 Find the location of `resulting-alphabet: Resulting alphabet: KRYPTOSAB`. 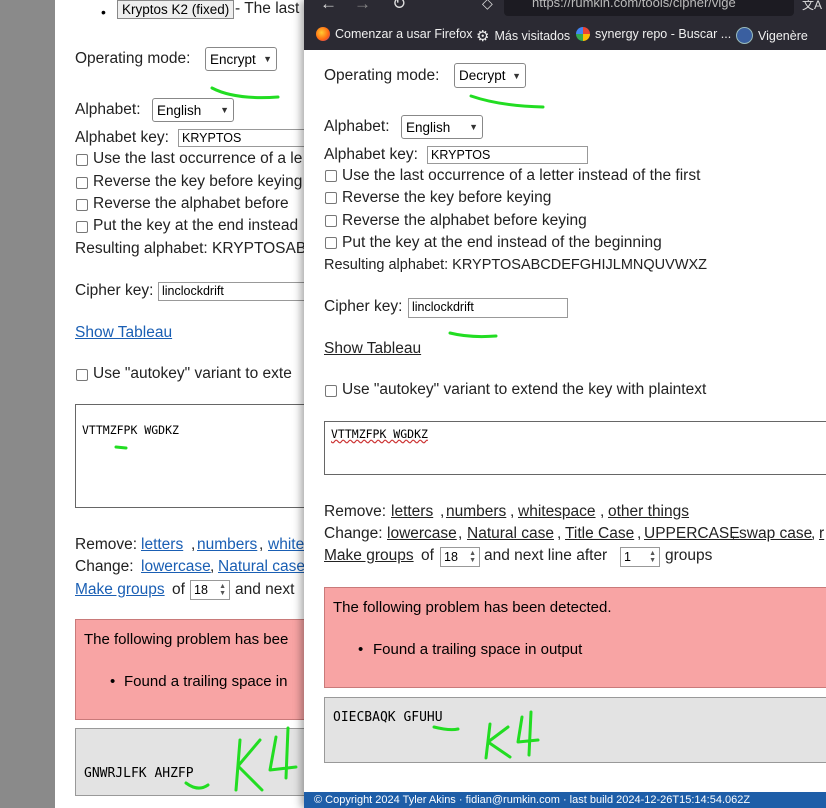

resulting-alphabet: Resulting alphabet: KRYPTOSAB is located at coordinates (191, 248).